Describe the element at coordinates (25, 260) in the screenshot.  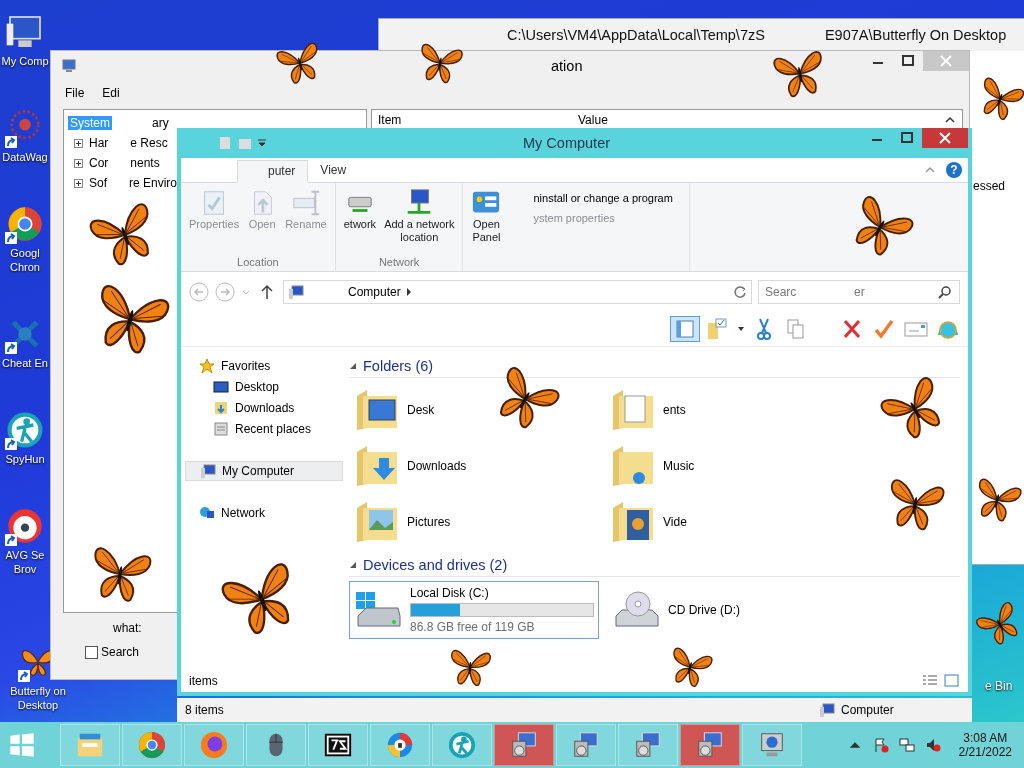
I see `desktop-icon-label: Googl Chron` at that location.